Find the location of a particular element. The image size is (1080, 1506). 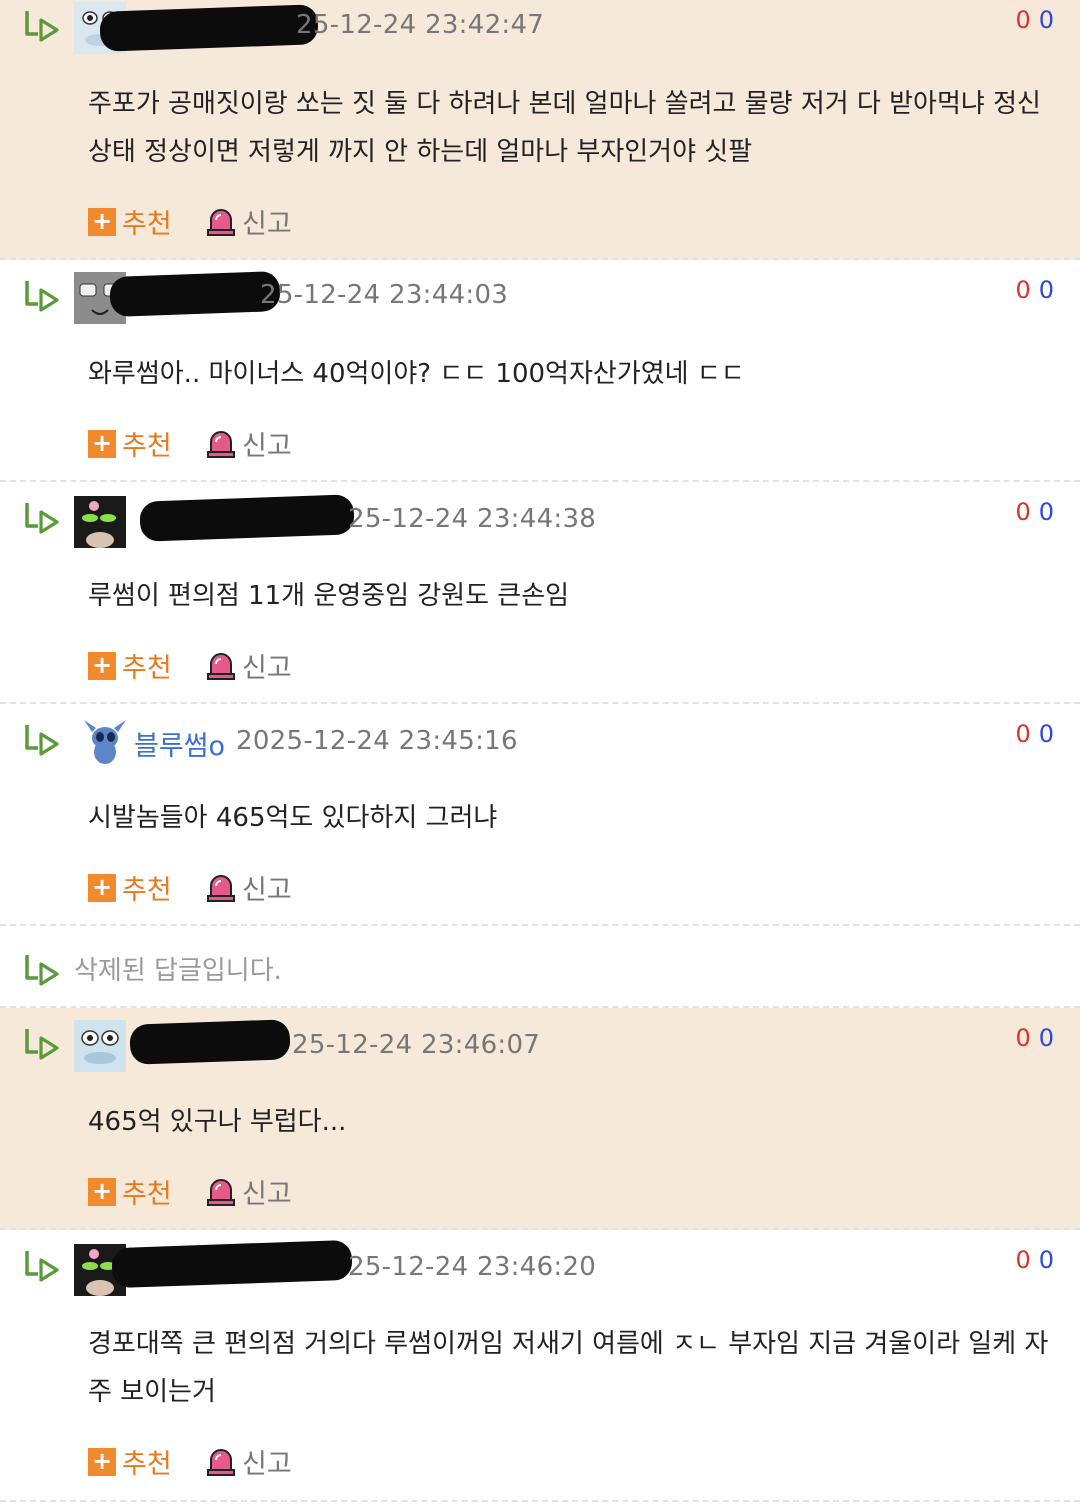

comment-text: 루썸이 편의점 11개 운영중임 강원도 큰손임 is located at coordinates (329, 596).